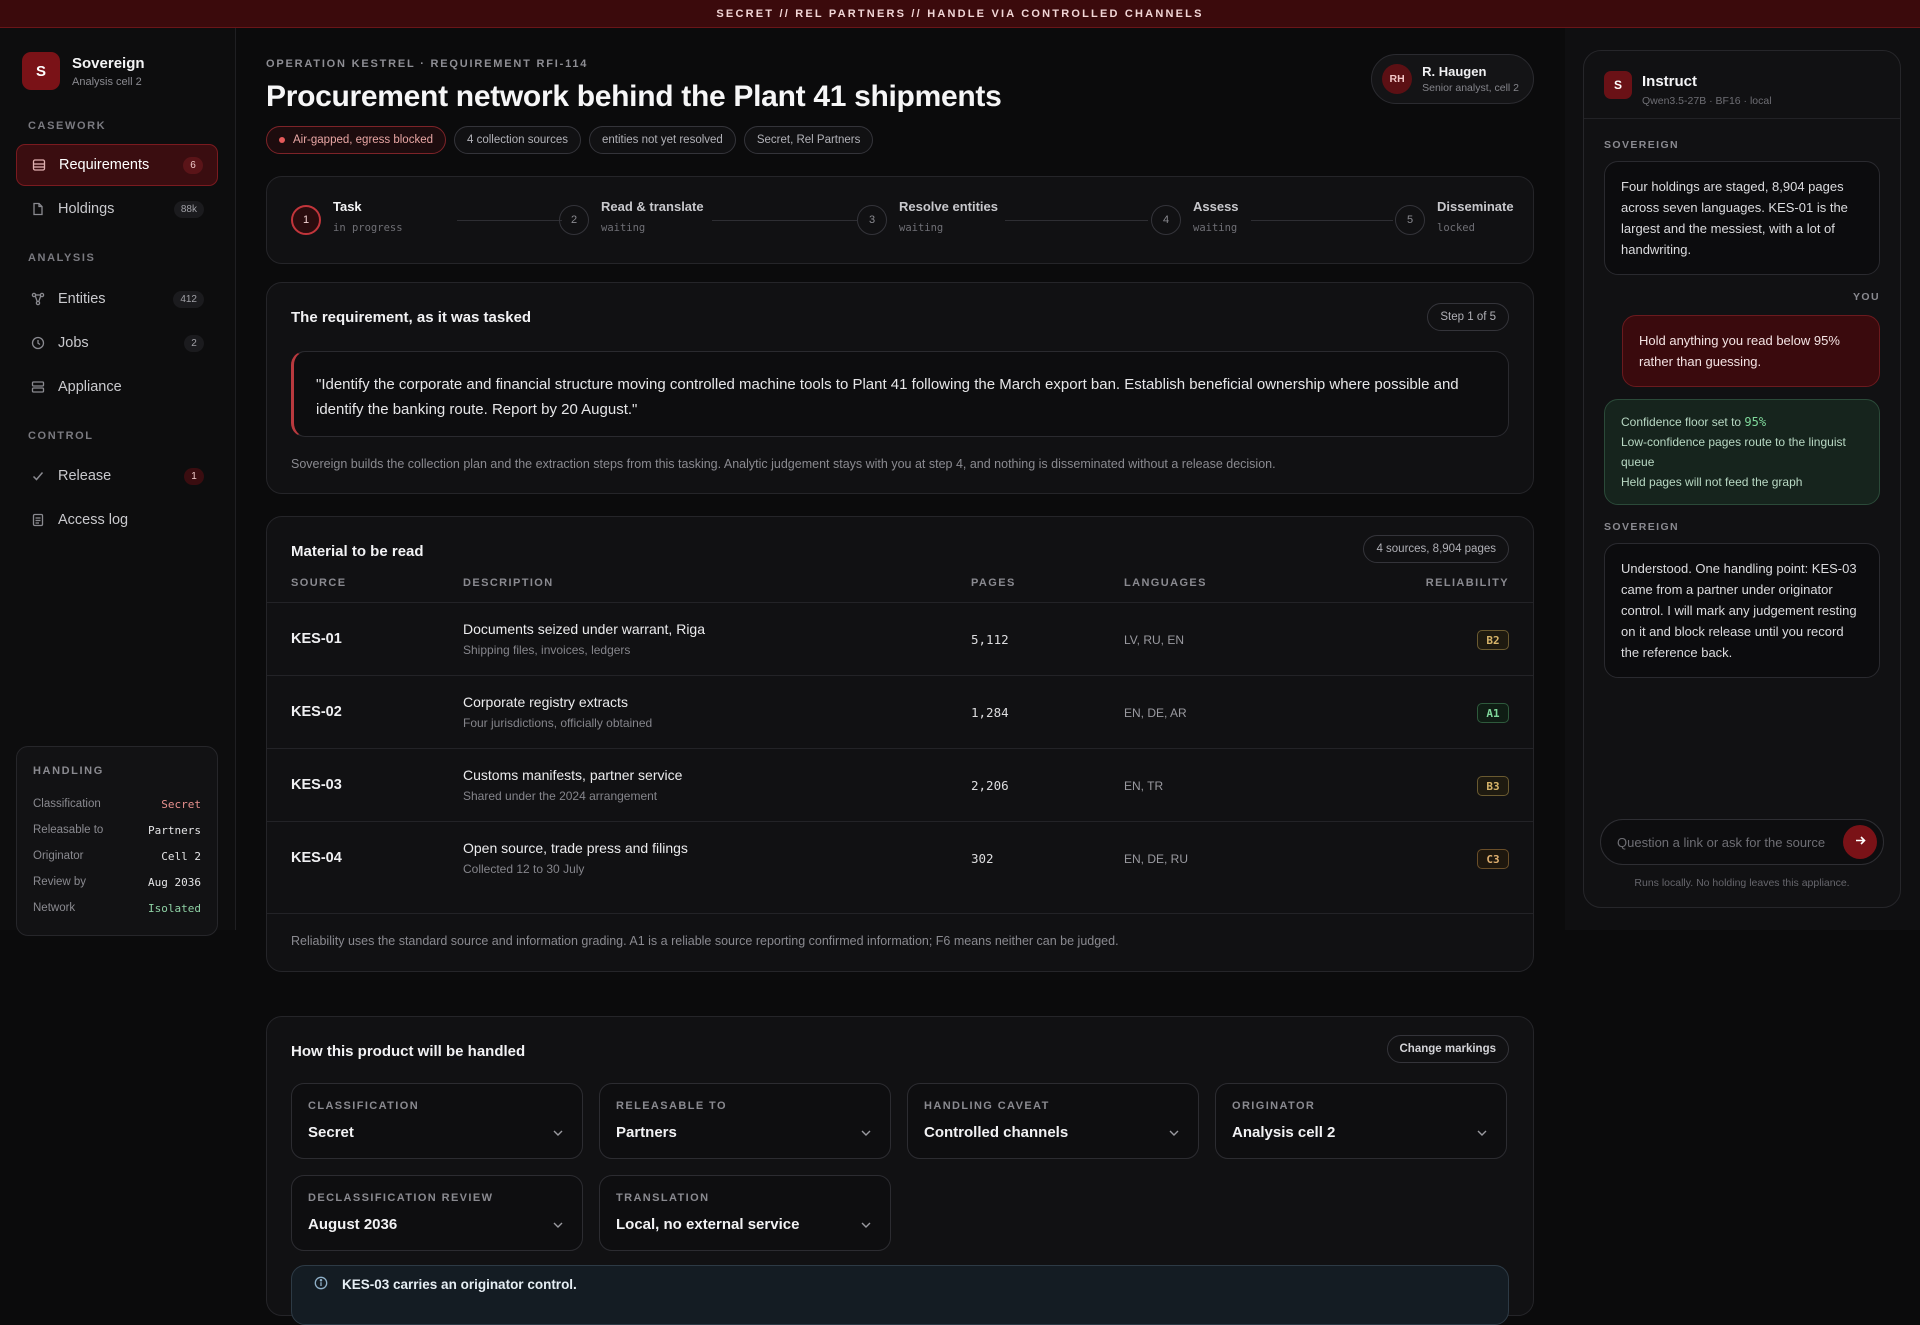 The image size is (1920, 1325). Describe the element at coordinates (437, 1121) in the screenshot. I see `classification-select: CLASSIFICATION Secret` at that location.